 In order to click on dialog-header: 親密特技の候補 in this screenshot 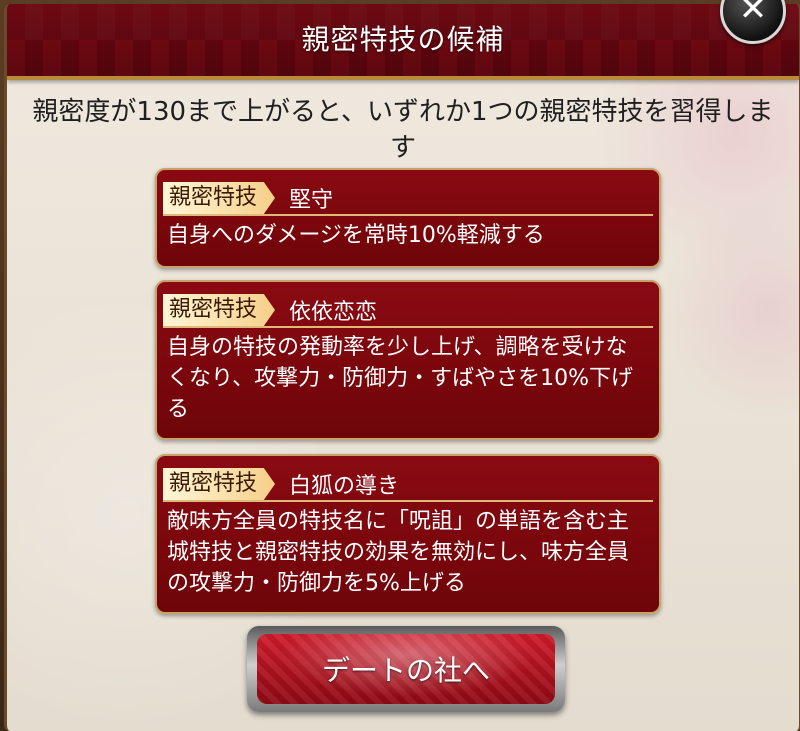, I will do `click(403, 42)`.